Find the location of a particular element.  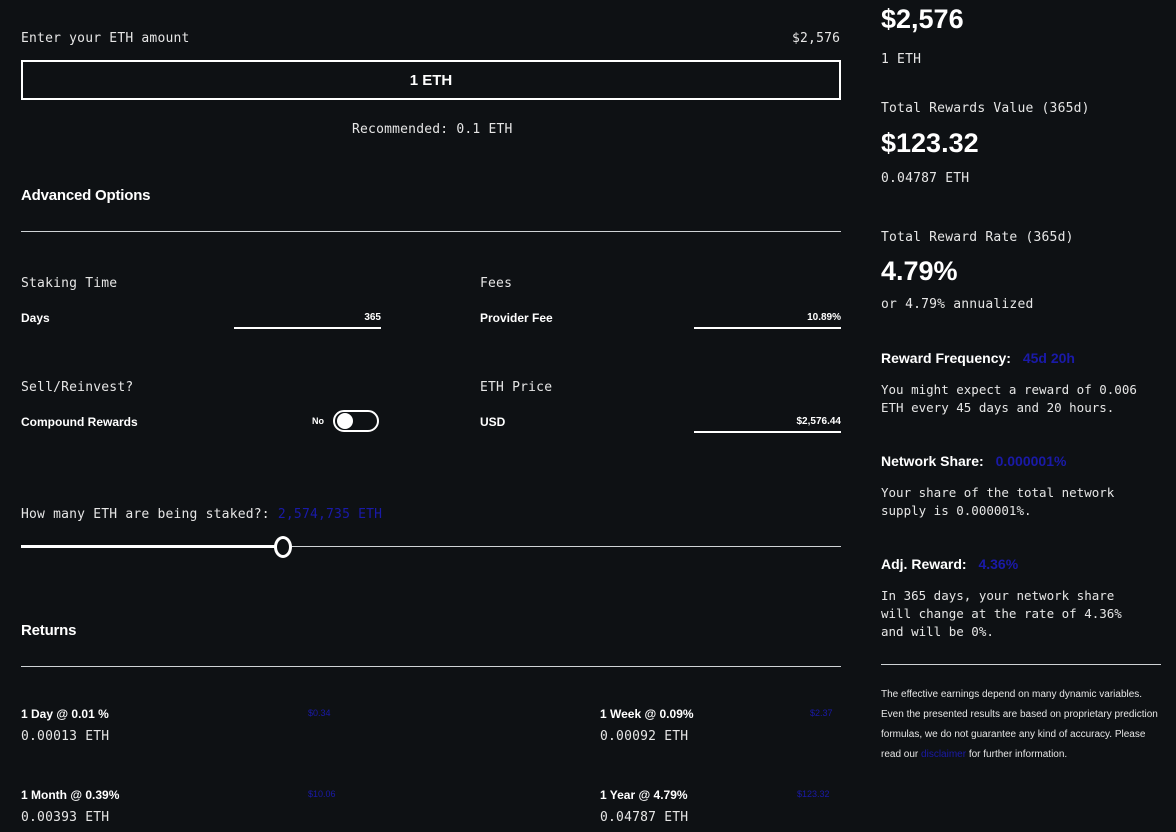

adj-reward-value: 4.36% is located at coordinates (998, 564).